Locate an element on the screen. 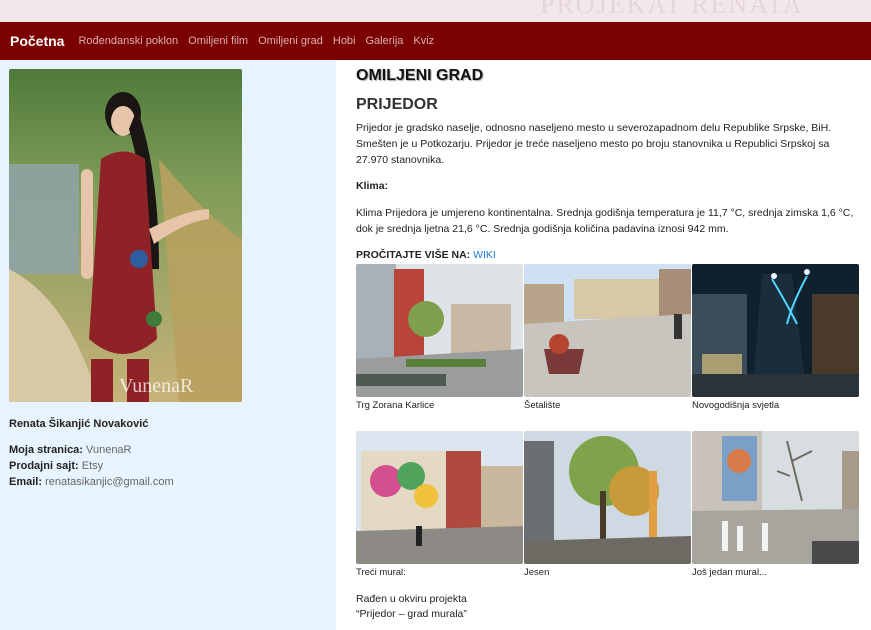  gallery-item: Šetalište is located at coordinates (607, 337).